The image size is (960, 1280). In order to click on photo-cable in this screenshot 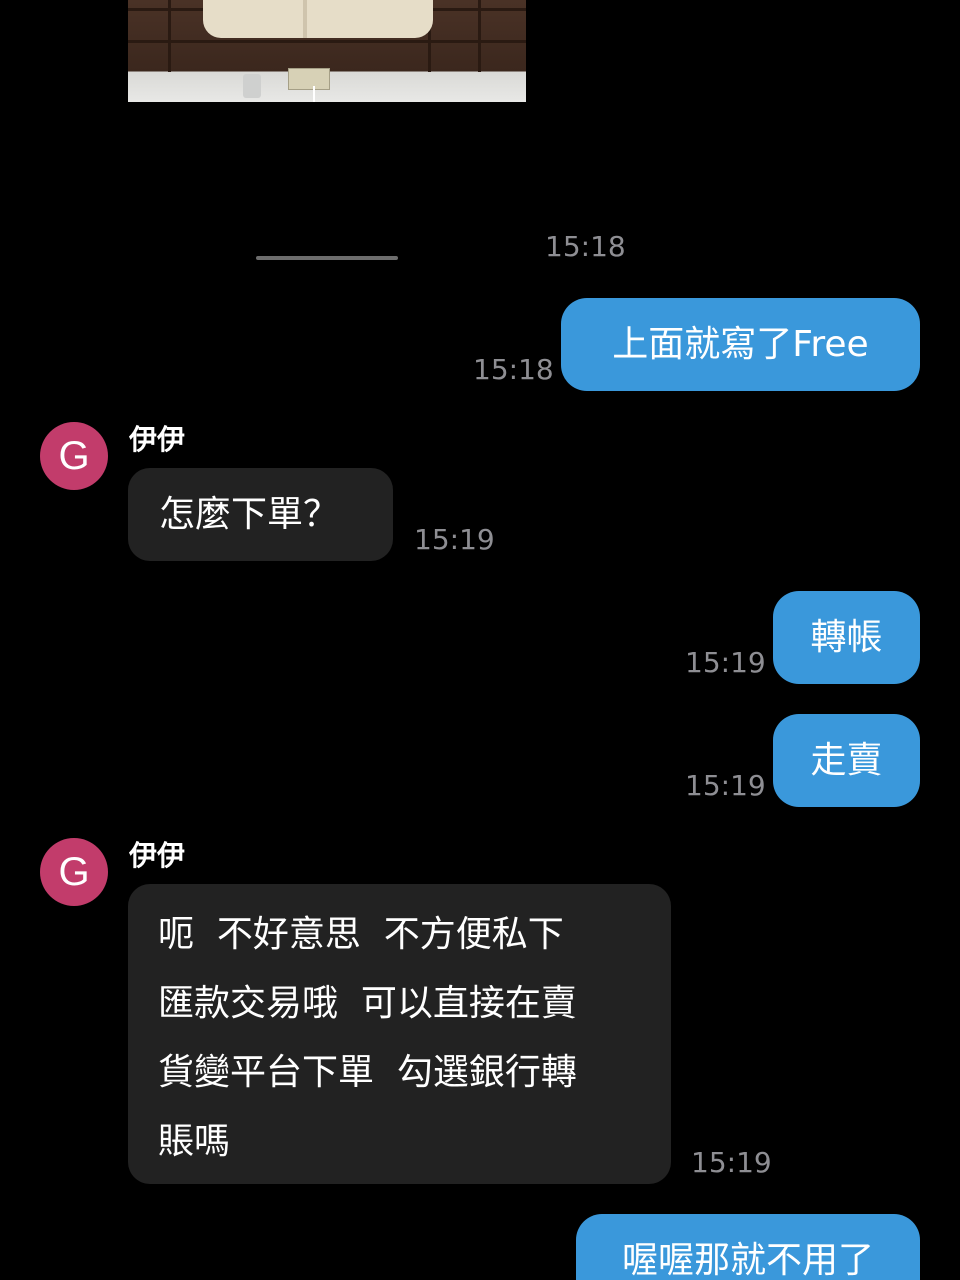, I will do `click(314, 94)`.